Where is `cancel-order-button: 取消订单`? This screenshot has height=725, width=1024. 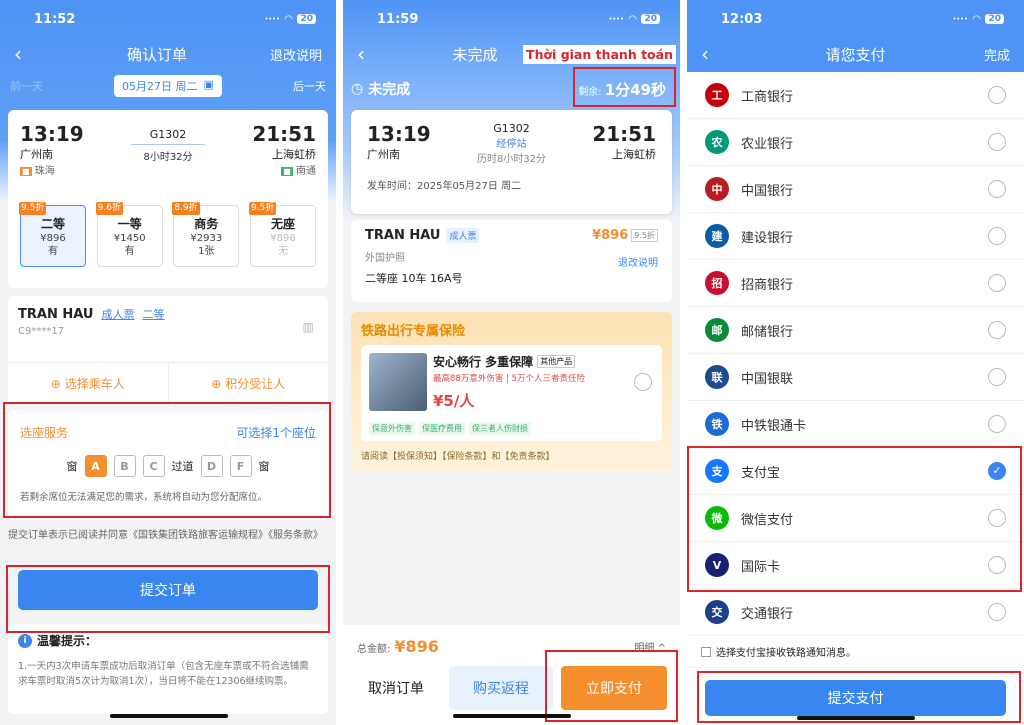
cancel-order-button: 取消订单 is located at coordinates (396, 688).